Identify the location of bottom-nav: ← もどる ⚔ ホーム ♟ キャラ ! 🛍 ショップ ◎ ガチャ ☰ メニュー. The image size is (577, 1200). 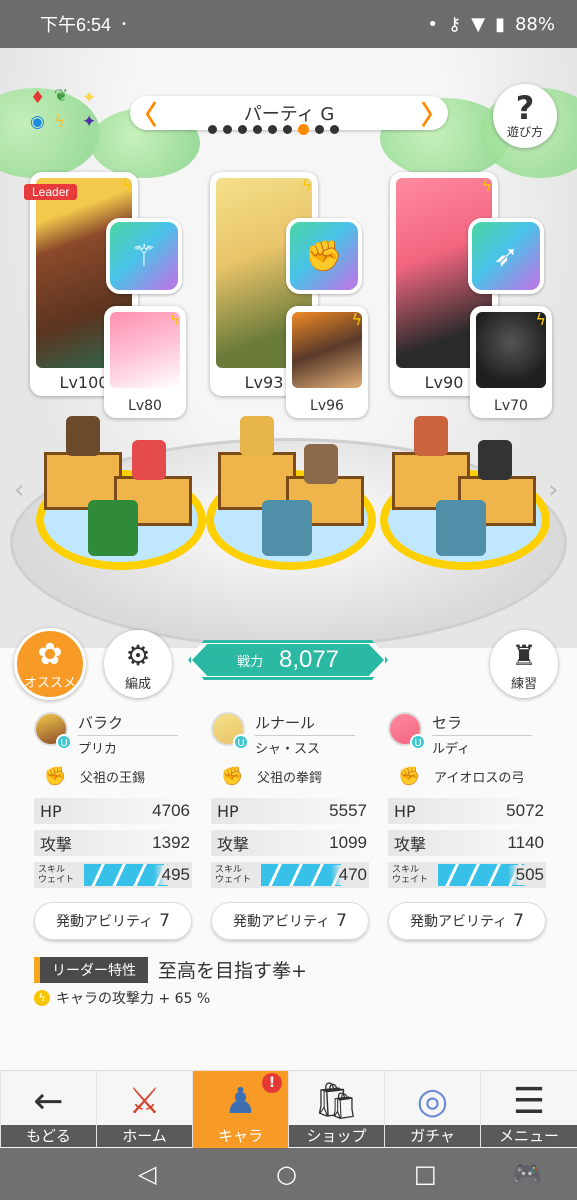
(288, 1109).